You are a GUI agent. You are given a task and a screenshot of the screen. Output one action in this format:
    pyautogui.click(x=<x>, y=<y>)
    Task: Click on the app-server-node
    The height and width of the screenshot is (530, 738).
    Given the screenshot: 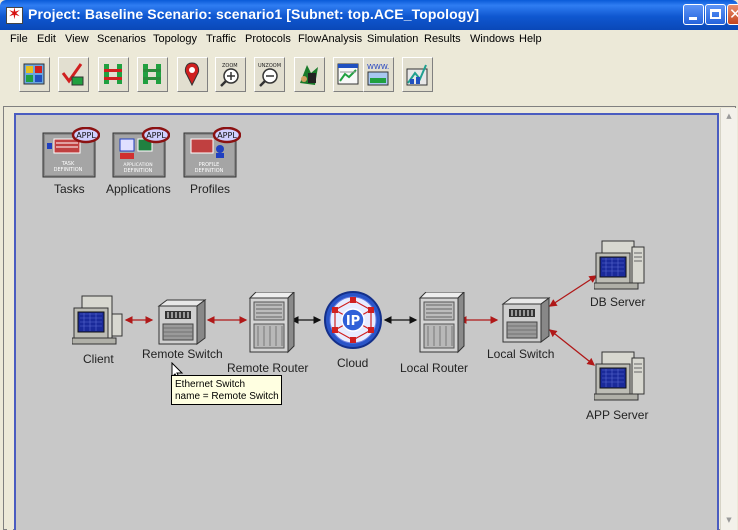 What is the action you would take?
    pyautogui.click(x=620, y=379)
    